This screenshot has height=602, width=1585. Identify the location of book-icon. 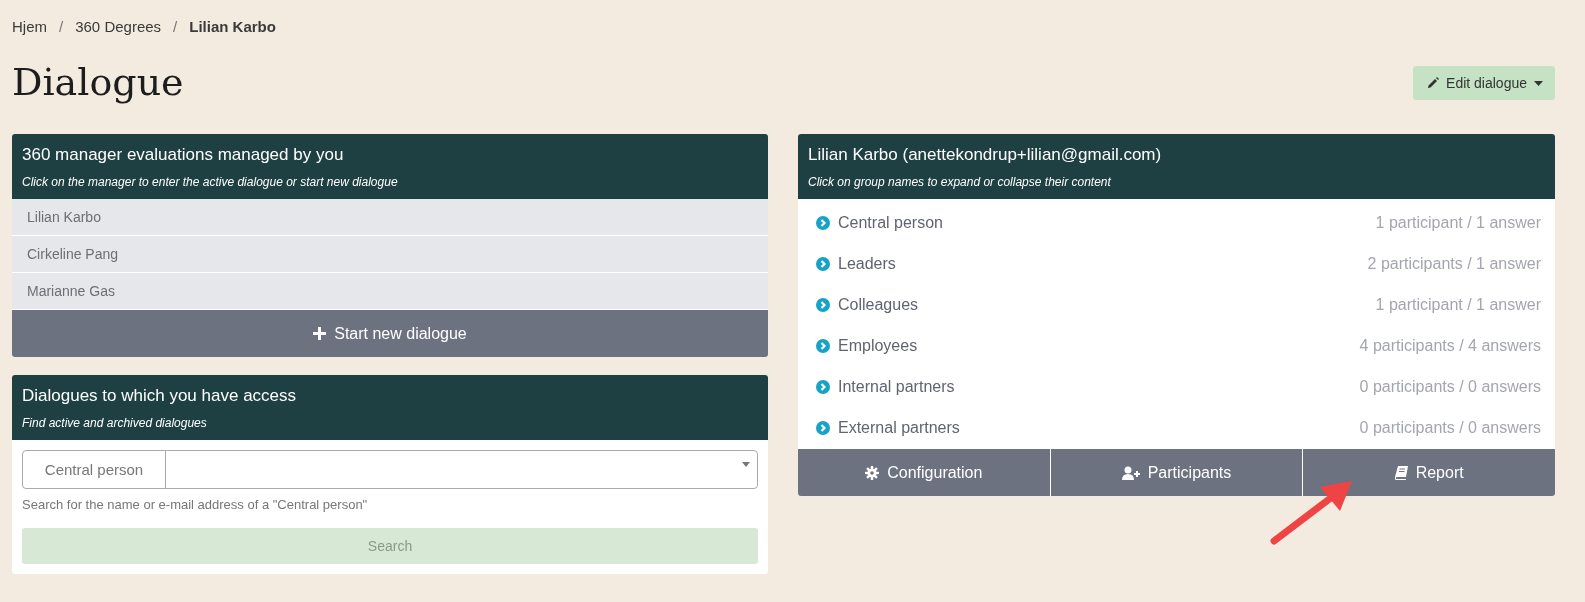
(1401, 472).